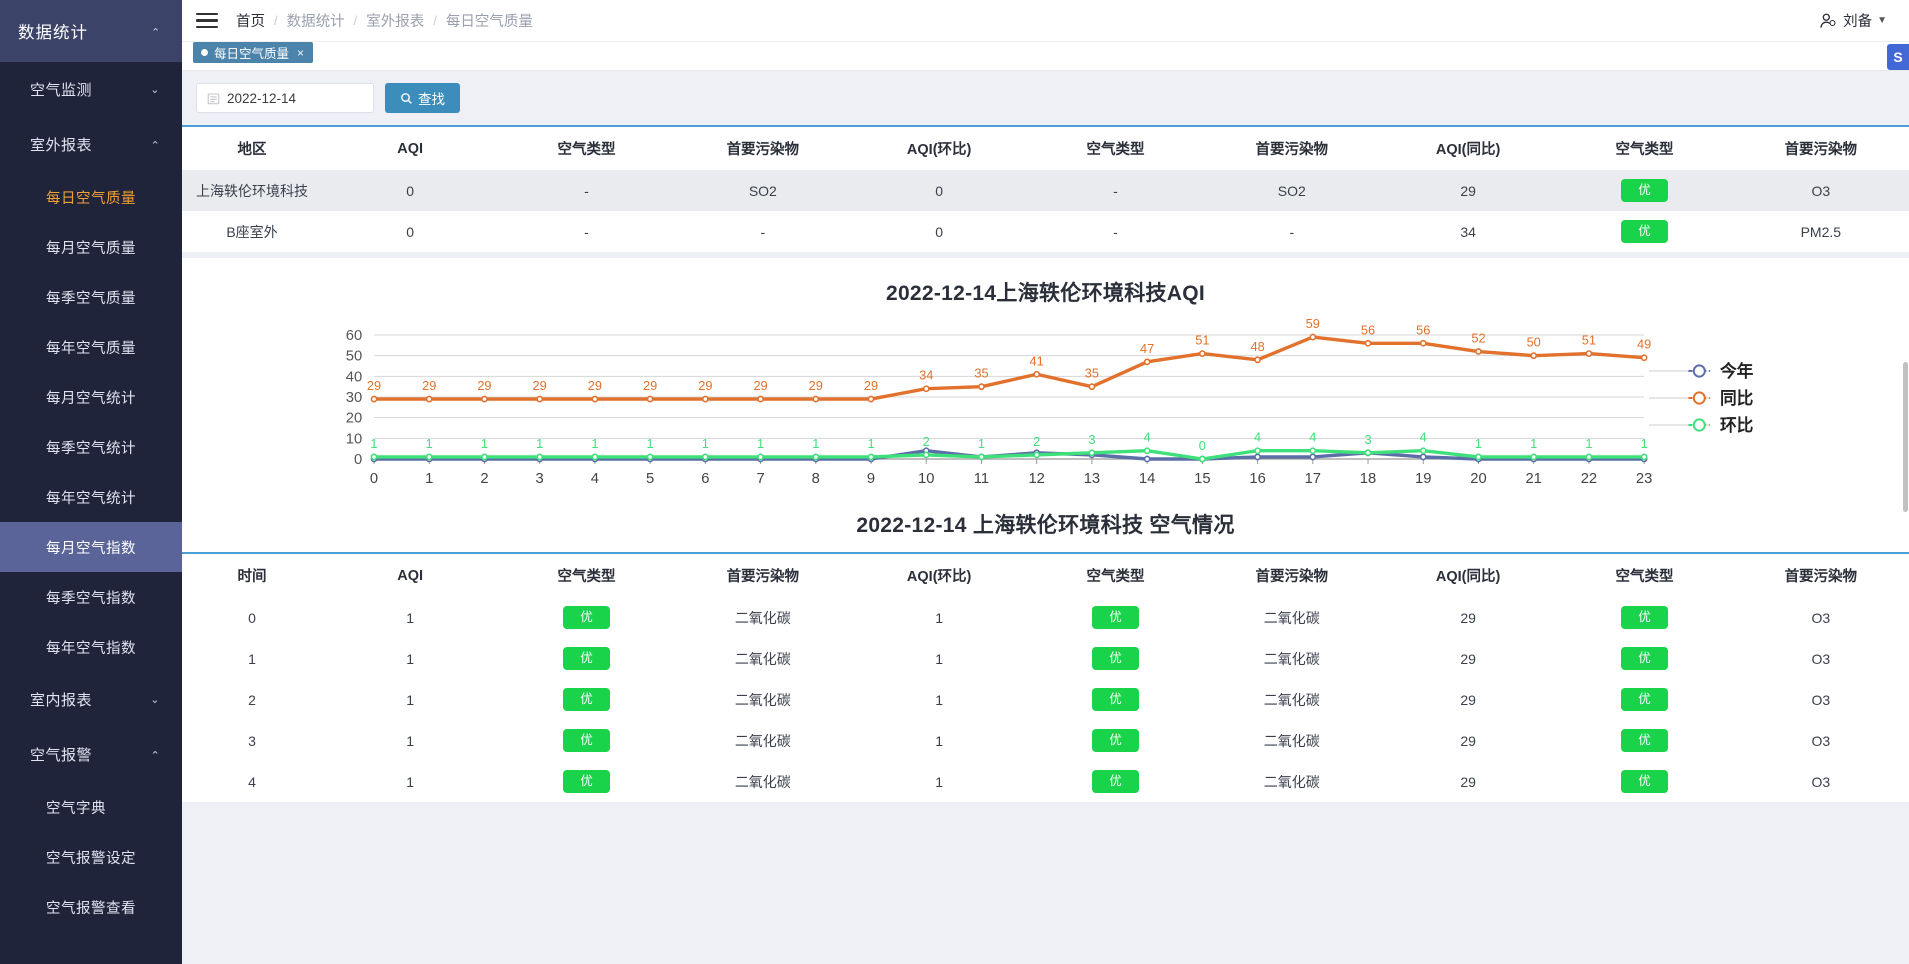 Image resolution: width=1909 pixels, height=964 pixels. I want to click on sidebar-item-monthly-air-stats: 每月空气统计, so click(91, 397).